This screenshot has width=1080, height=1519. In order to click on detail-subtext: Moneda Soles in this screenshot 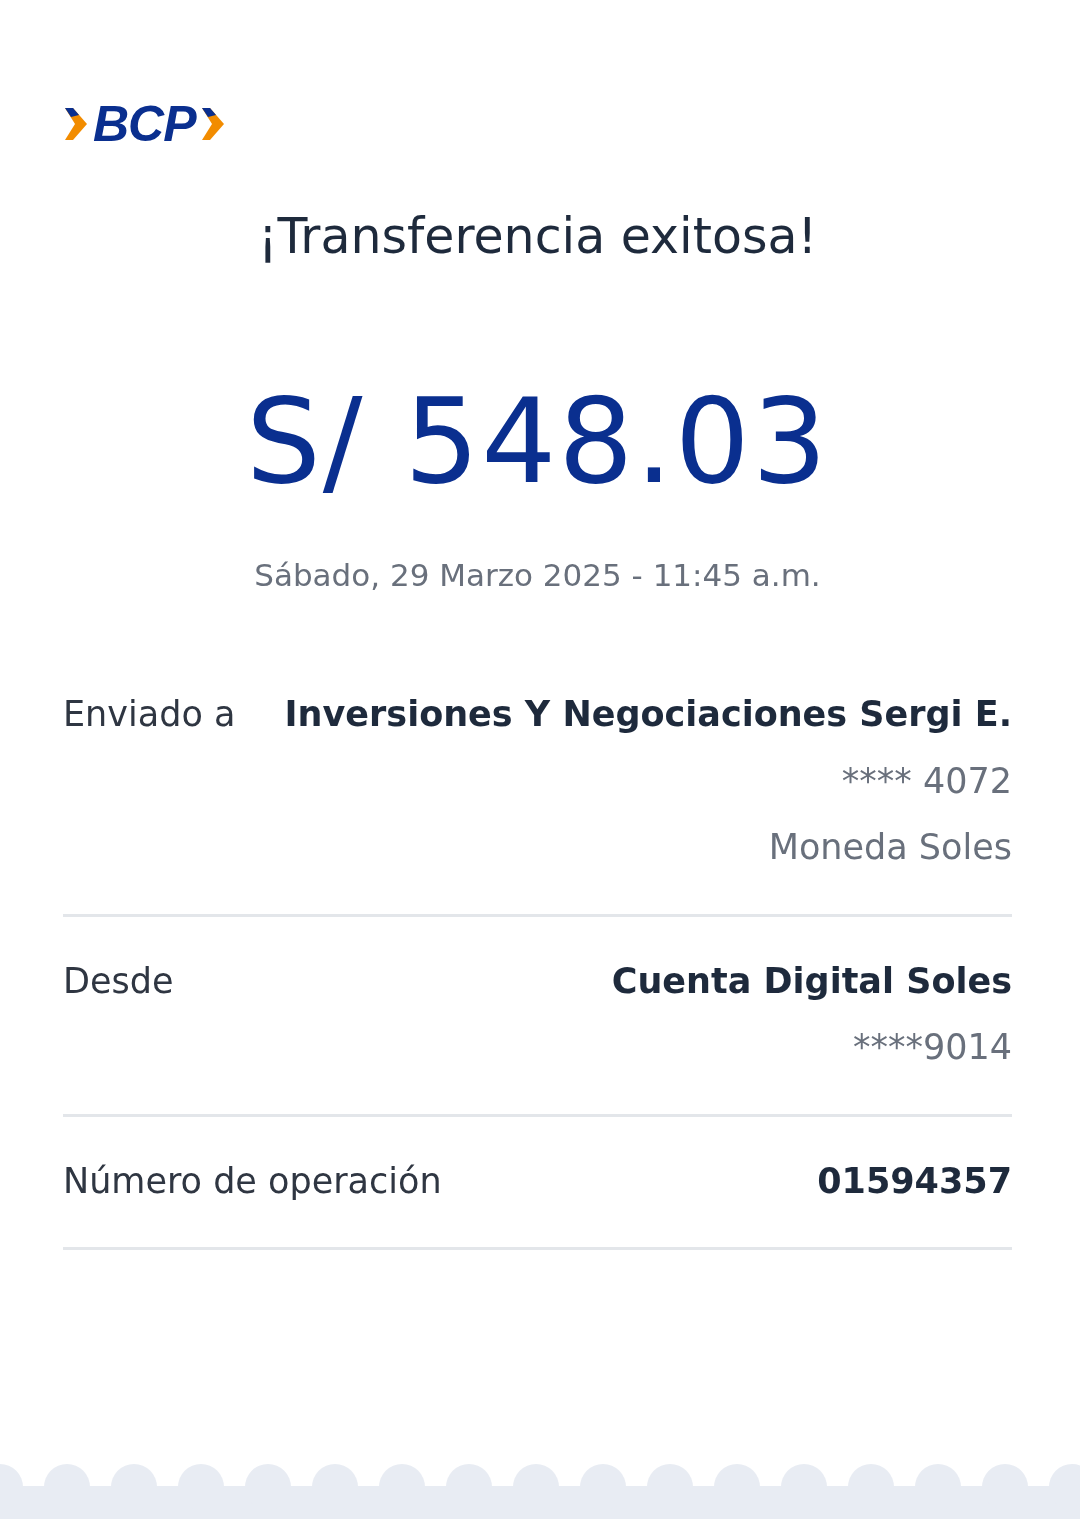, I will do `click(890, 847)`.